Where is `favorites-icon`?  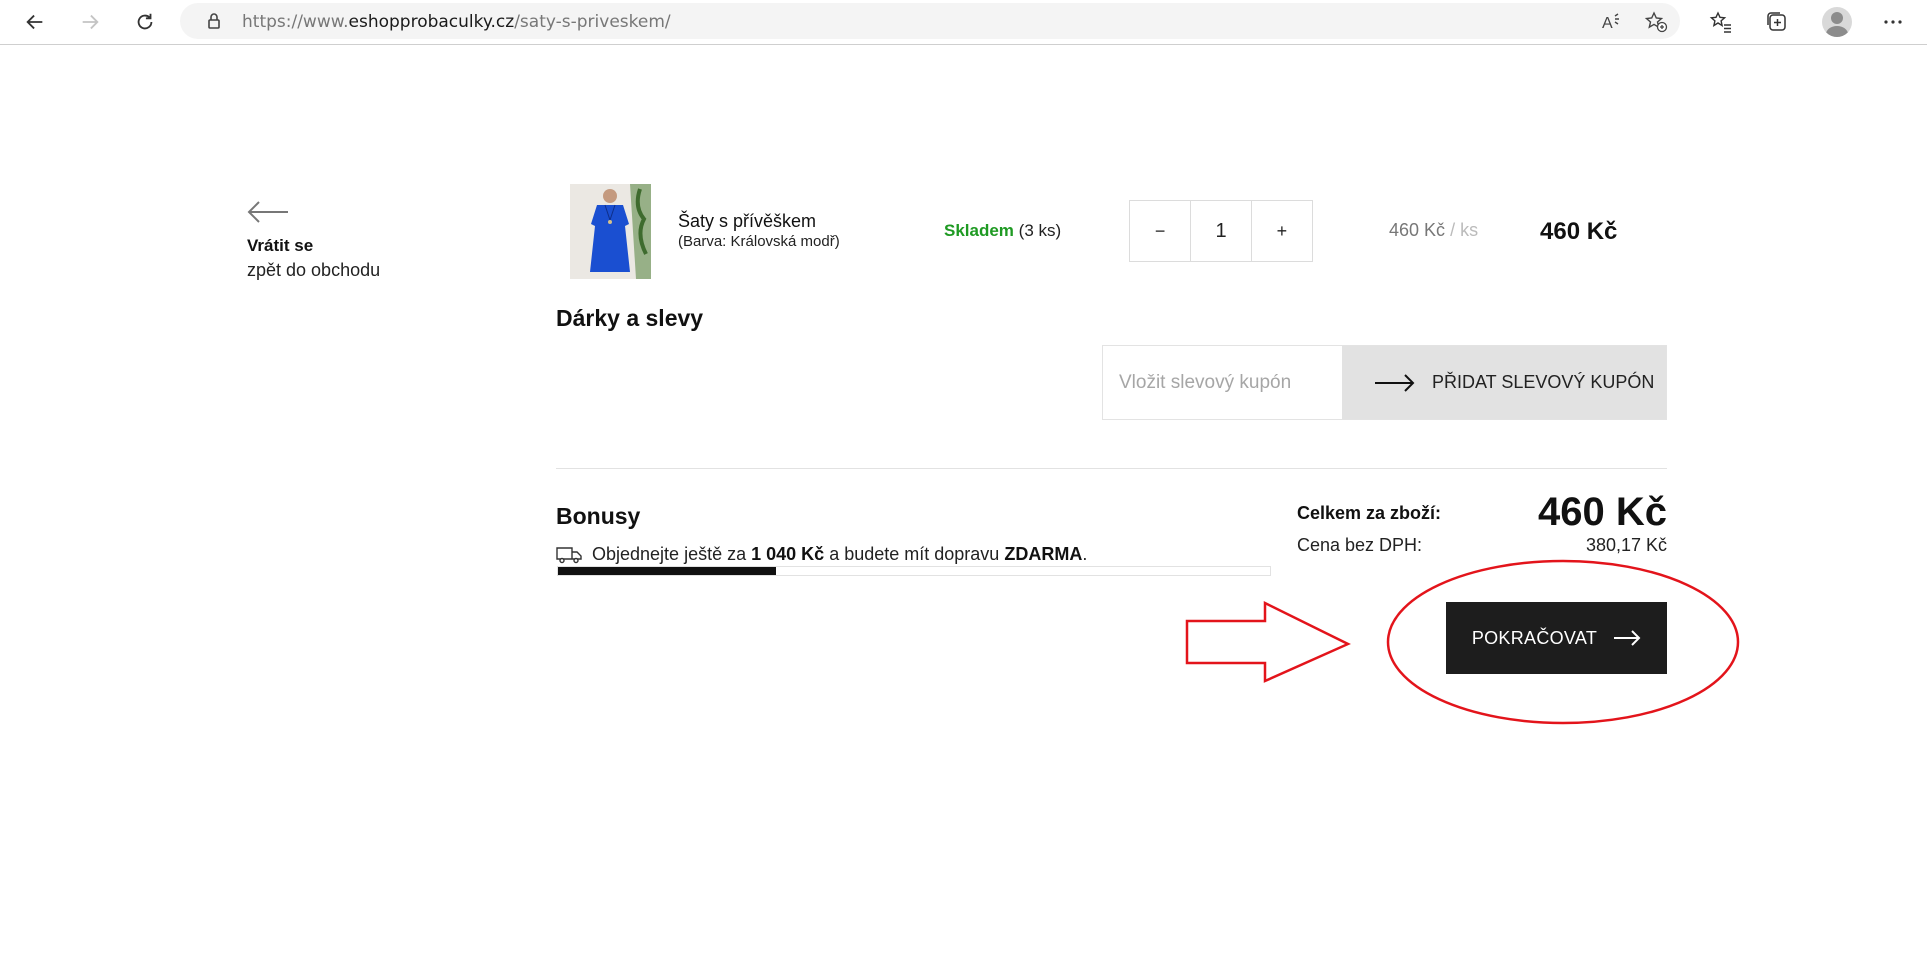
favorites-icon is located at coordinates (1721, 22).